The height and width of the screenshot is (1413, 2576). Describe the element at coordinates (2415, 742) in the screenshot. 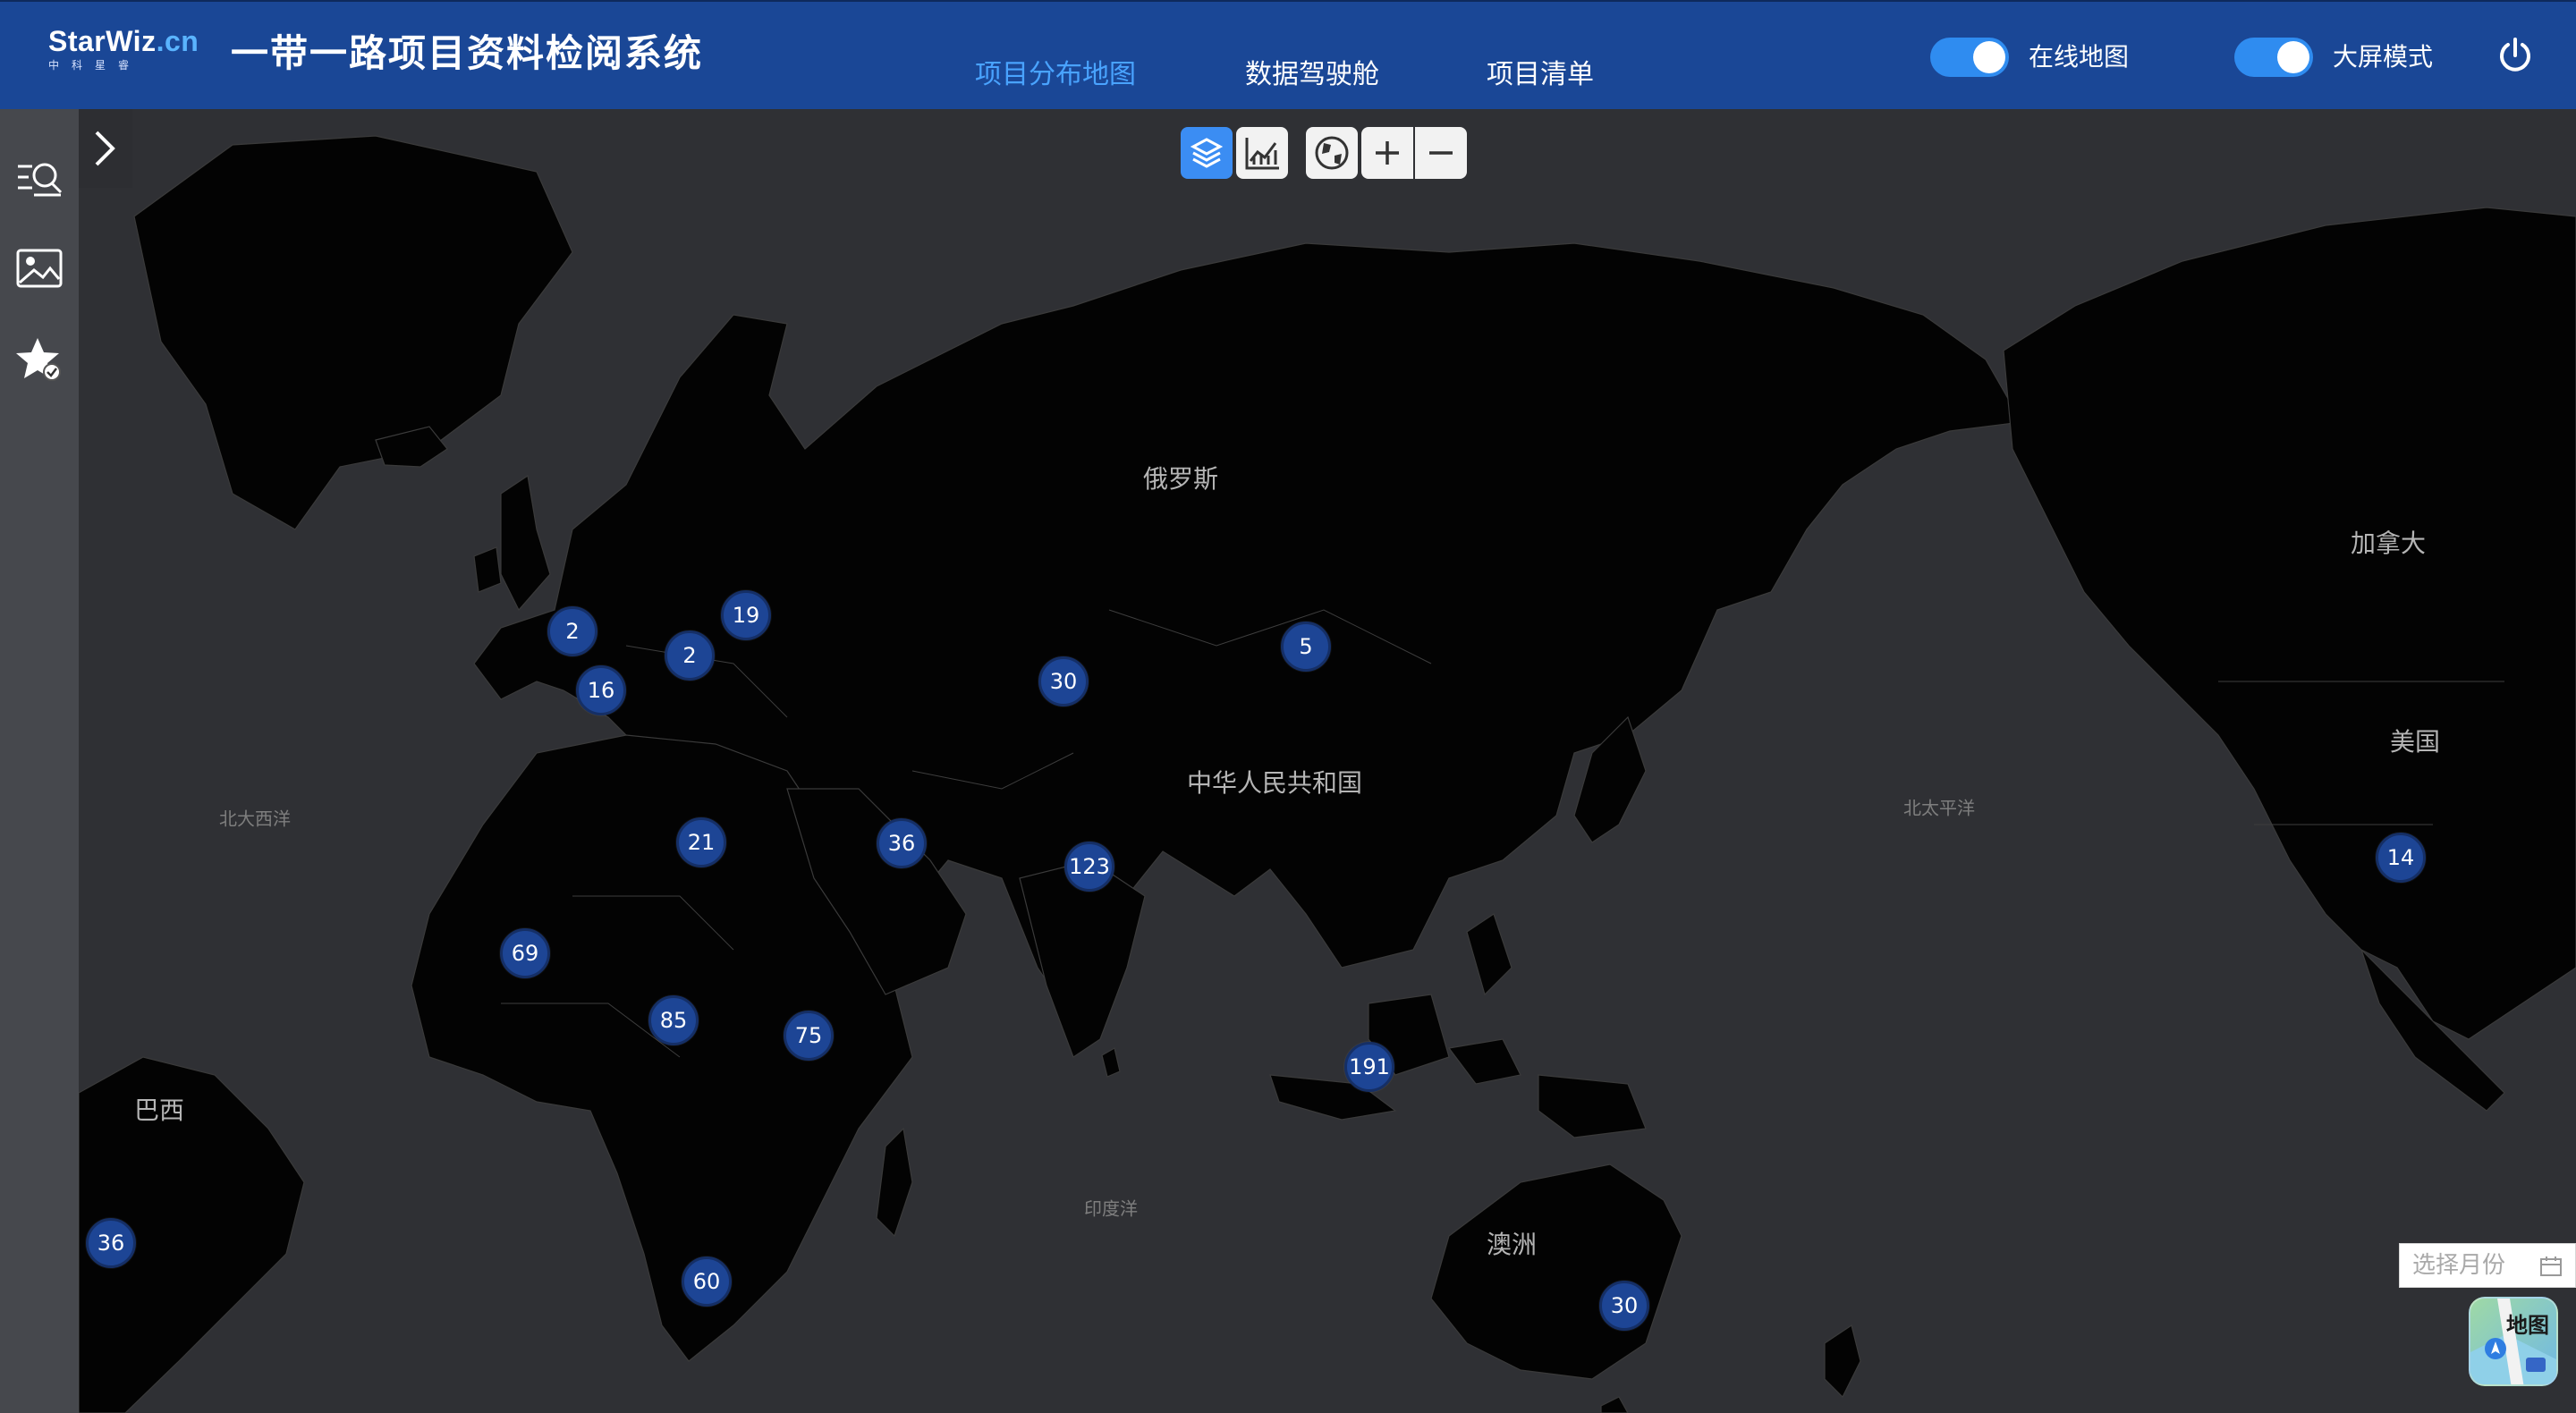

I see `label-usa: 美国` at that location.